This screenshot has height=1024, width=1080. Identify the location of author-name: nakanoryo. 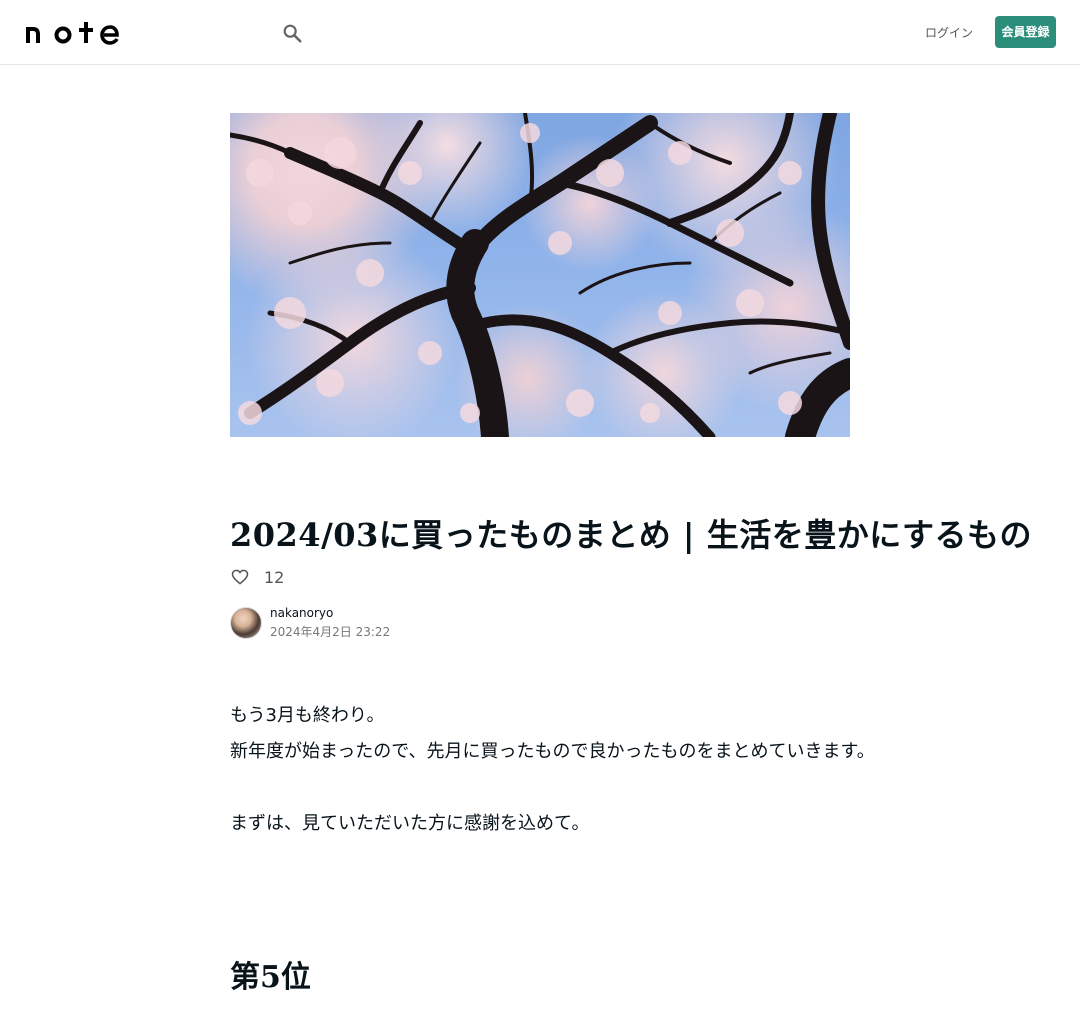
(330, 613).